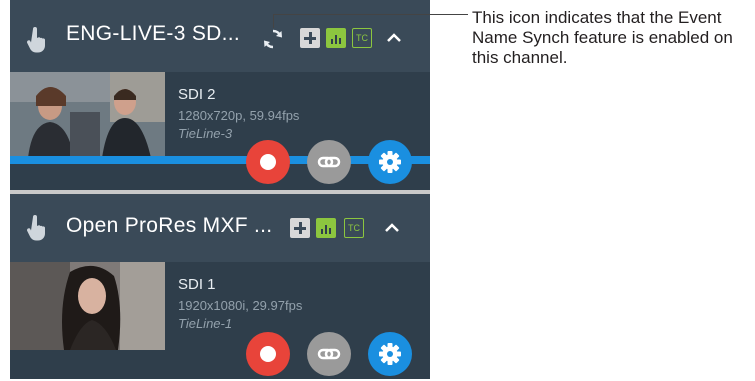 Image resolution: width=755 pixels, height=381 pixels. I want to click on channel-header: ENG-LIVE-3 SD... TC, so click(220, 36).